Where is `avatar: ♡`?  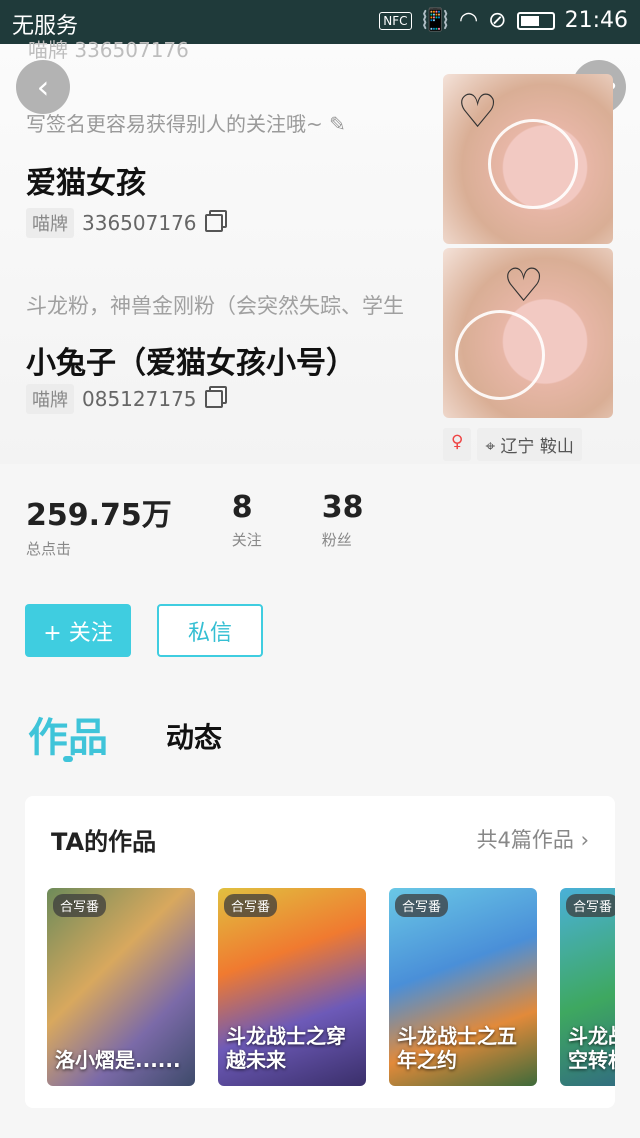 avatar: ♡ is located at coordinates (528, 159).